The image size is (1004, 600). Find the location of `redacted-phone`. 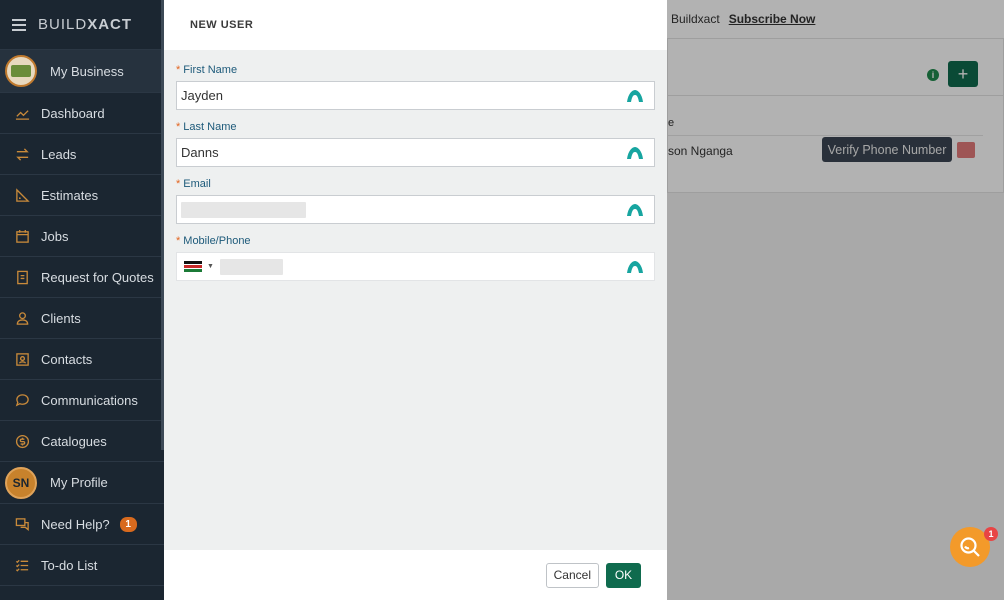

redacted-phone is located at coordinates (251, 266).